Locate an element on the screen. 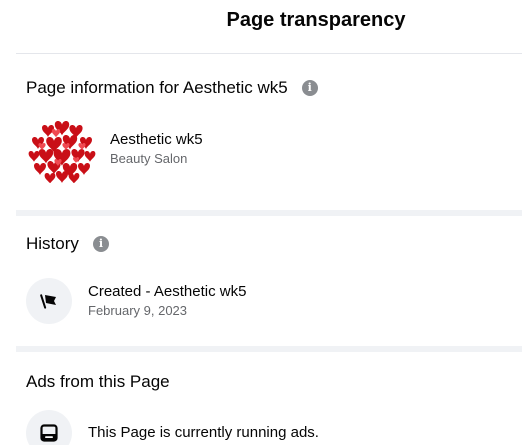  history-heading: History i is located at coordinates (67, 244).